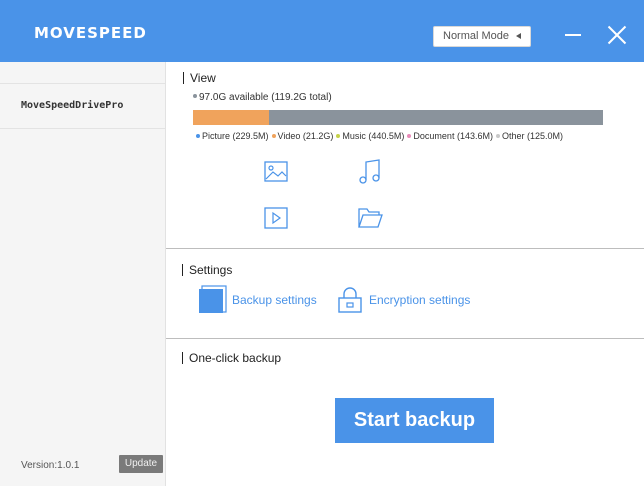  I want to click on update-button: Update, so click(141, 464).